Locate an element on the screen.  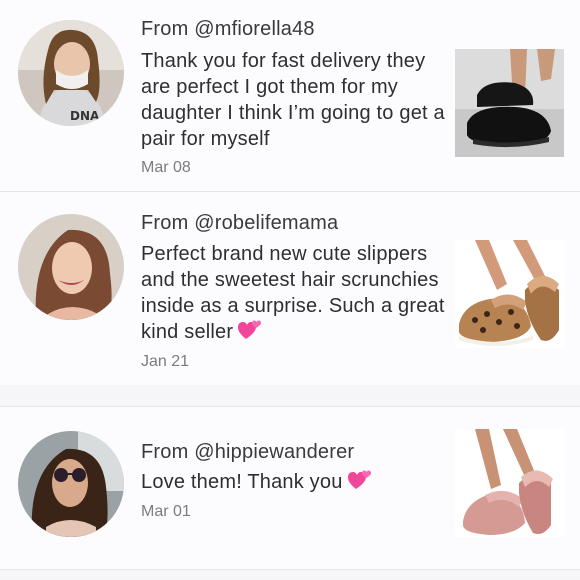
pink-slipper-photo-icon is located at coordinates (509, 483).